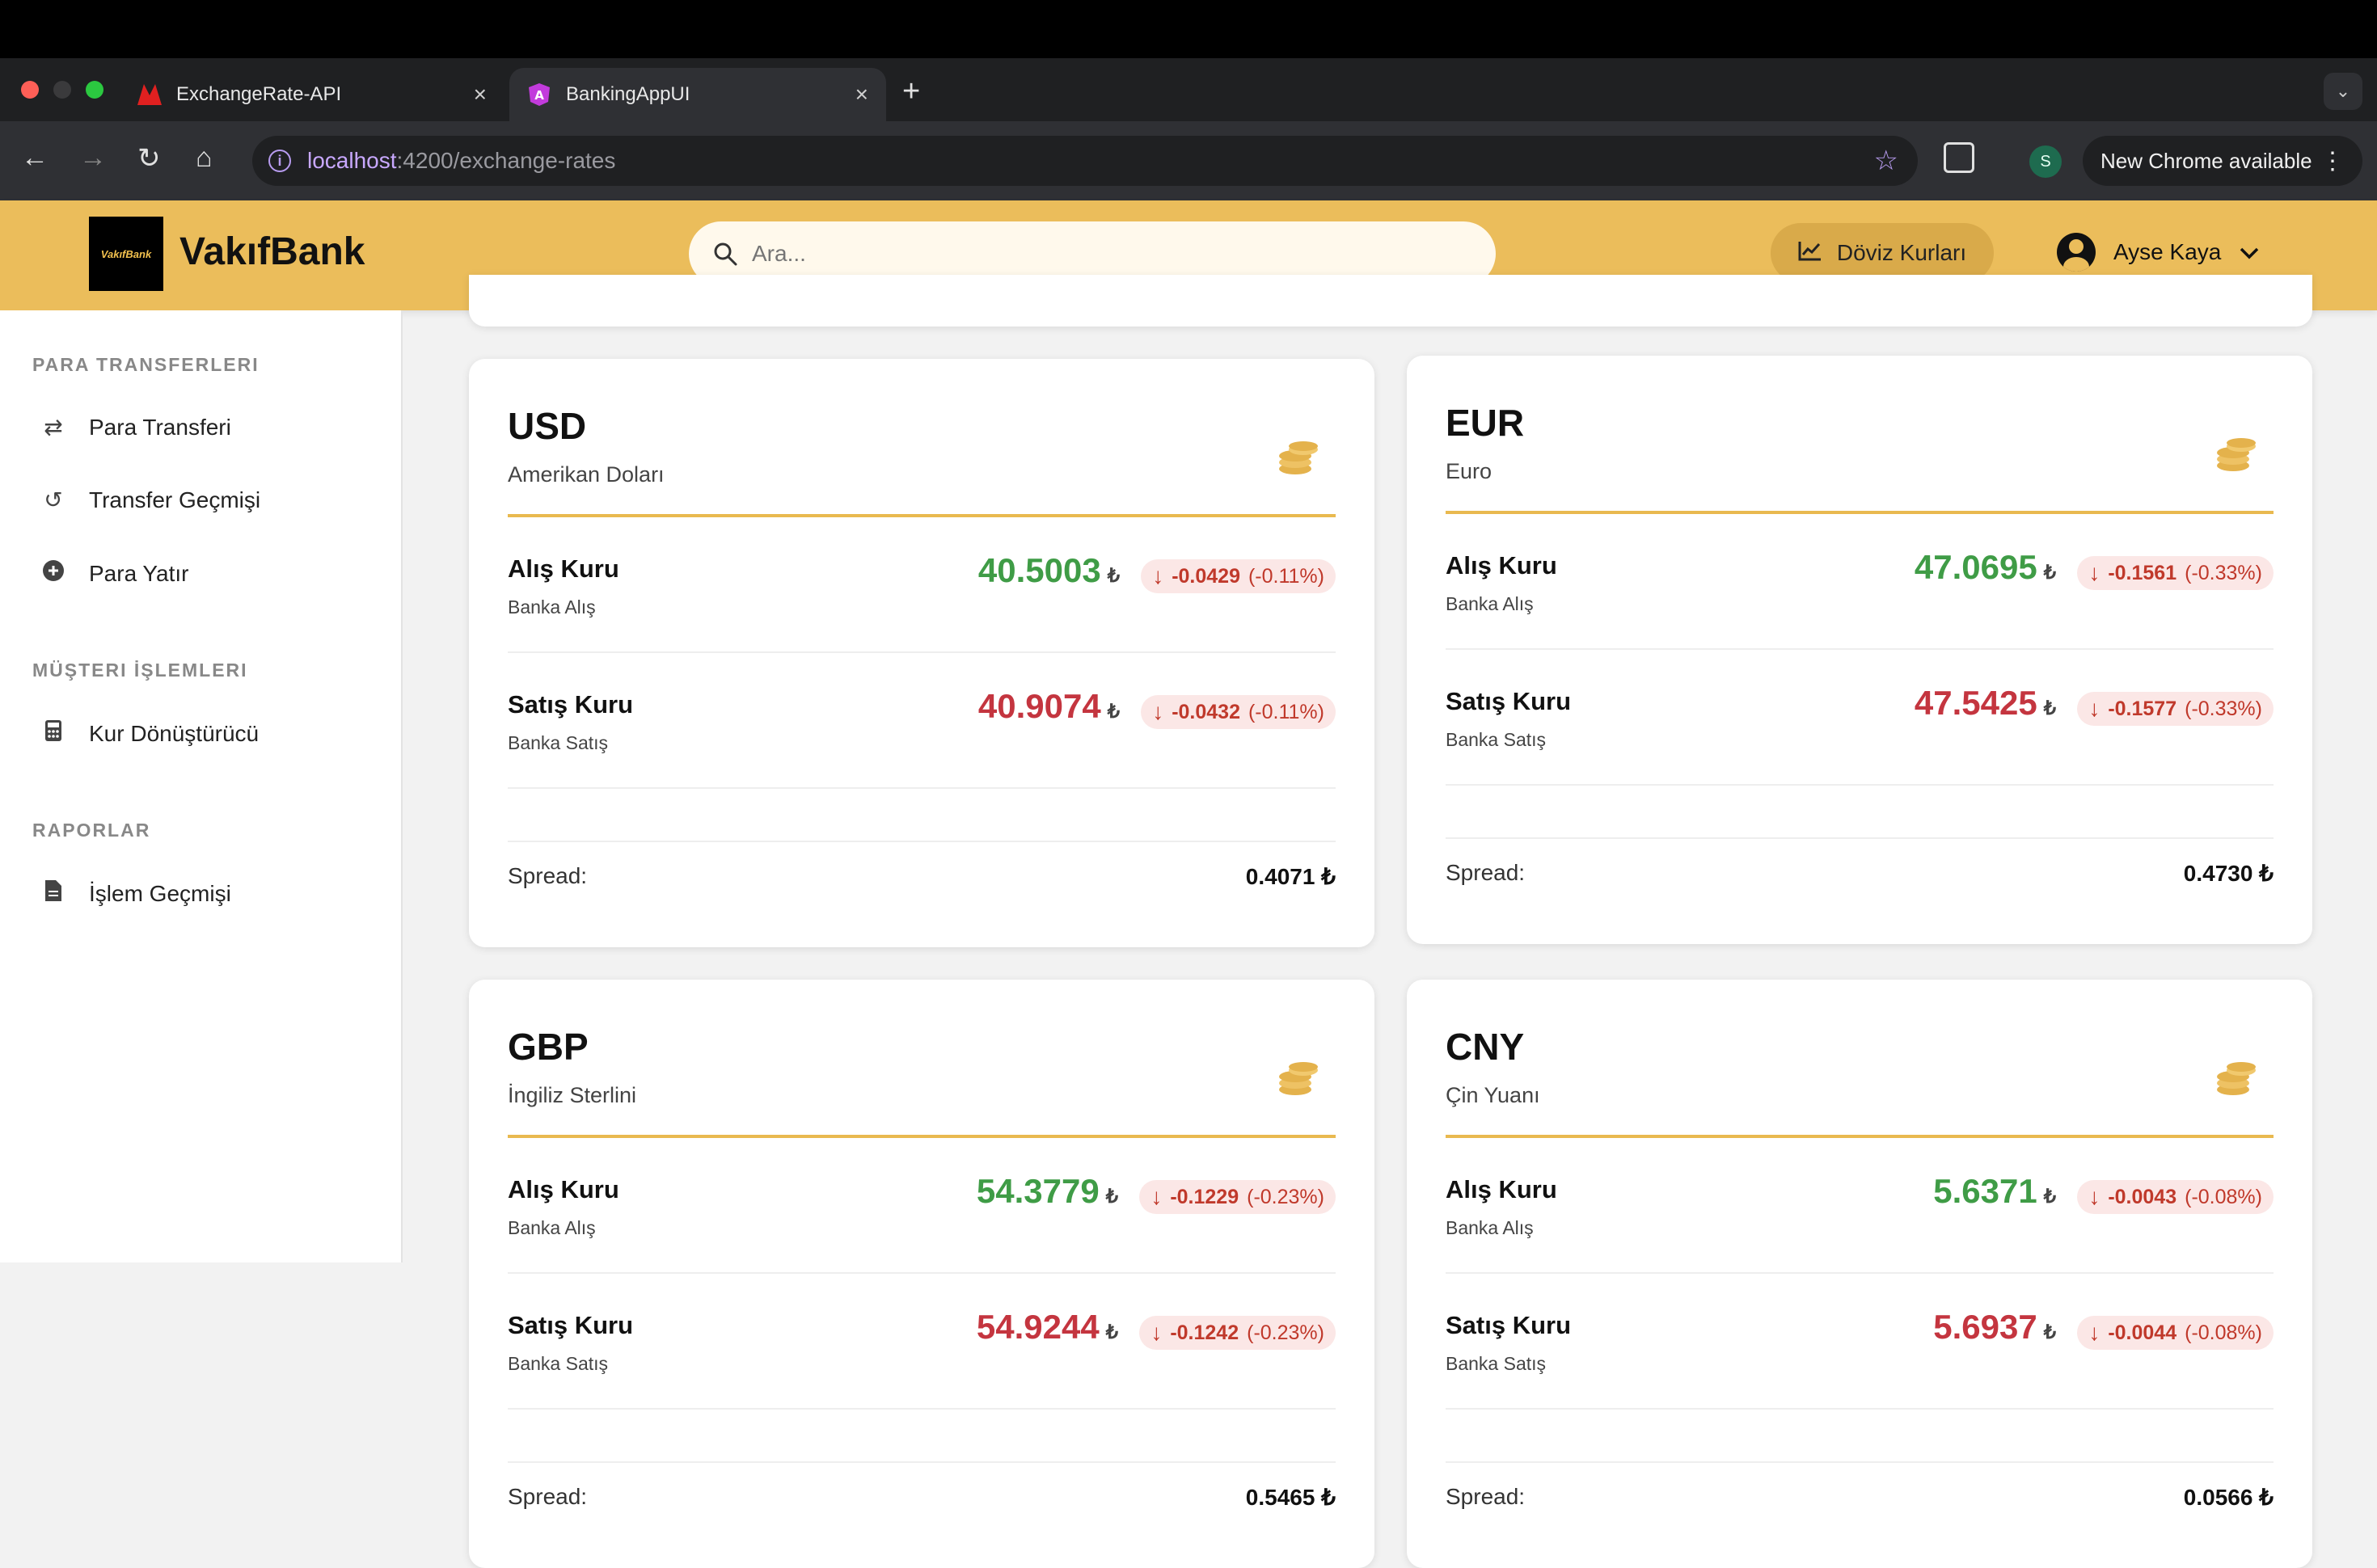 The image size is (2377, 1568). Describe the element at coordinates (1286, 711) in the screenshot. I see `sell-change-percent: (-0.11%)` at that location.